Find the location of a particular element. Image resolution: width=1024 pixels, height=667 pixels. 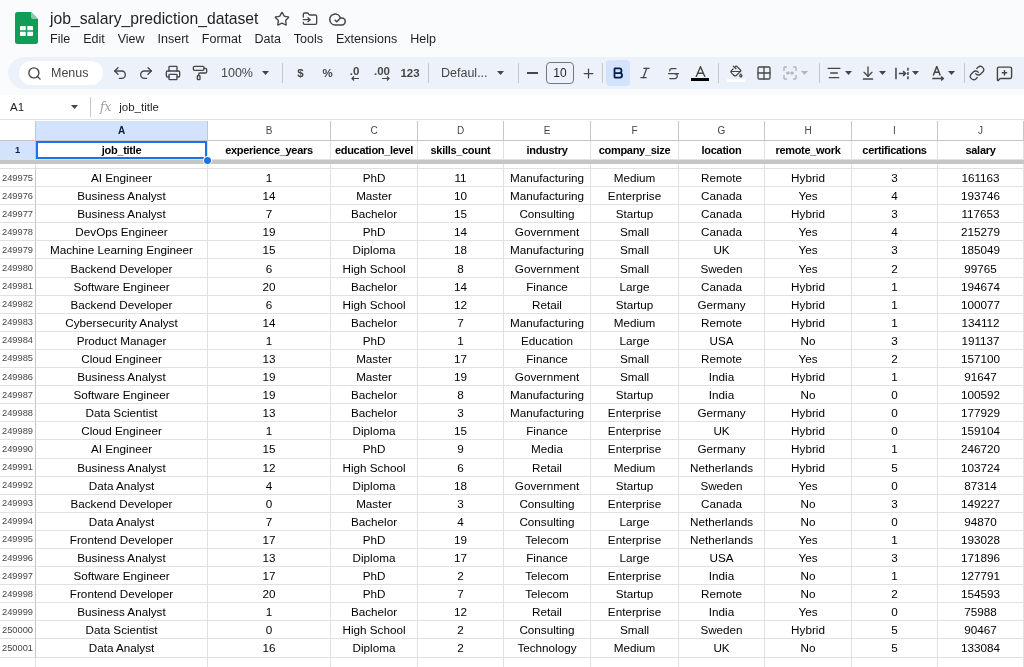

table-cell: 3 is located at coordinates (895, 214).